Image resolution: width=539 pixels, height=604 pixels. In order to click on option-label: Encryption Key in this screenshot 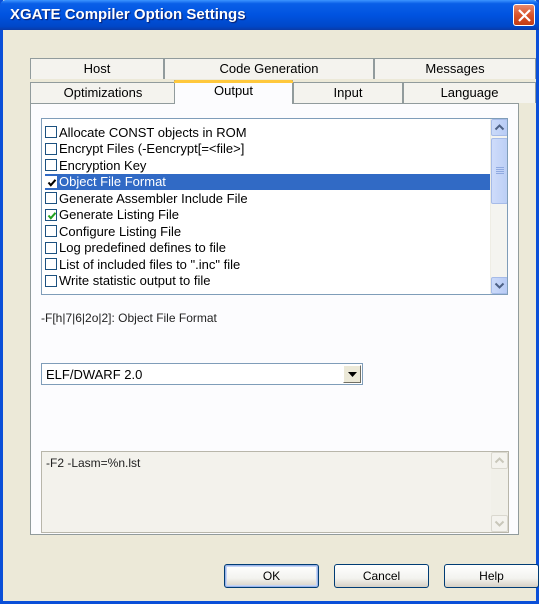, I will do `click(103, 165)`.